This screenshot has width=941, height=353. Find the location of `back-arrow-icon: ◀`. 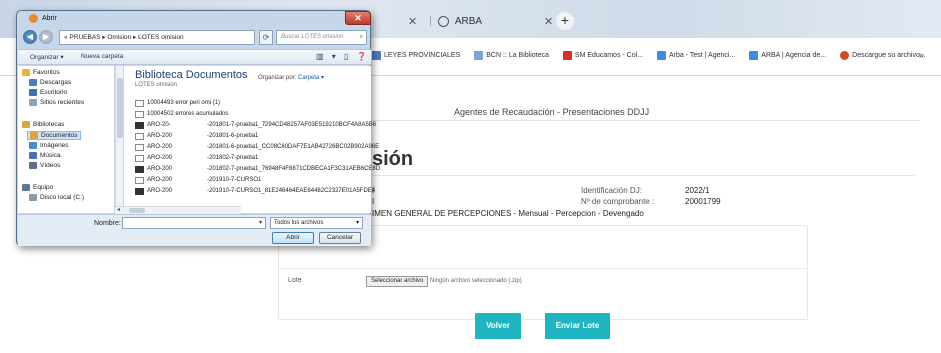

back-arrow-icon: ◀ is located at coordinates (30, 37).